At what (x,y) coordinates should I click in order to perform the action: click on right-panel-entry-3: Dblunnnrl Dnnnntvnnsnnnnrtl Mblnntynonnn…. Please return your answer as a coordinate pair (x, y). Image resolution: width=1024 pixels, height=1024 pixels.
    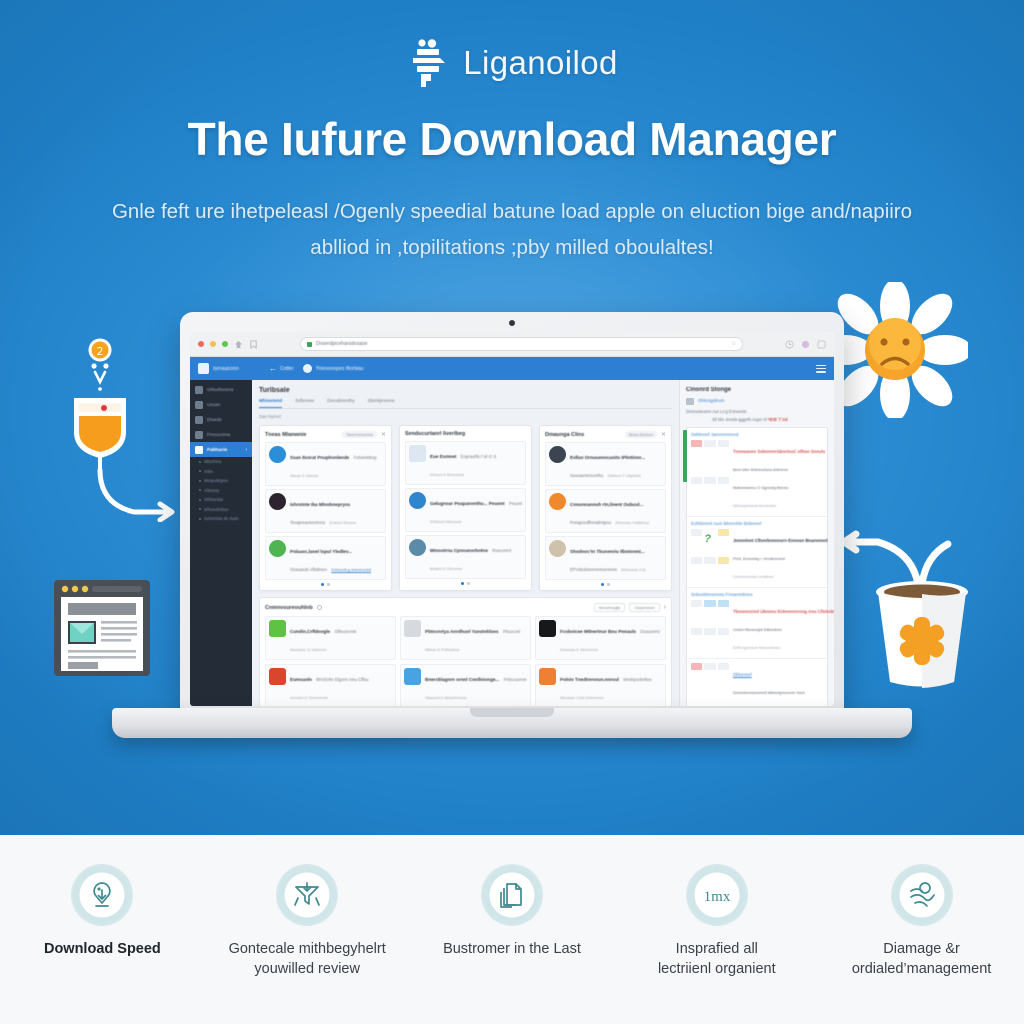
    Looking at the image, I should click on (757, 682).